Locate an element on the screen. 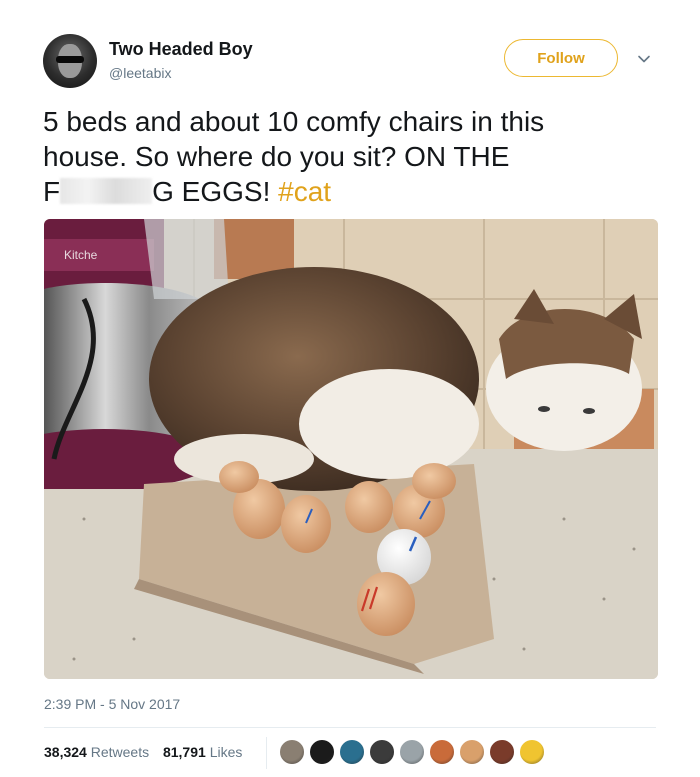 This screenshot has height=777, width=700. hashtag-link: #cat is located at coordinates (304, 191).